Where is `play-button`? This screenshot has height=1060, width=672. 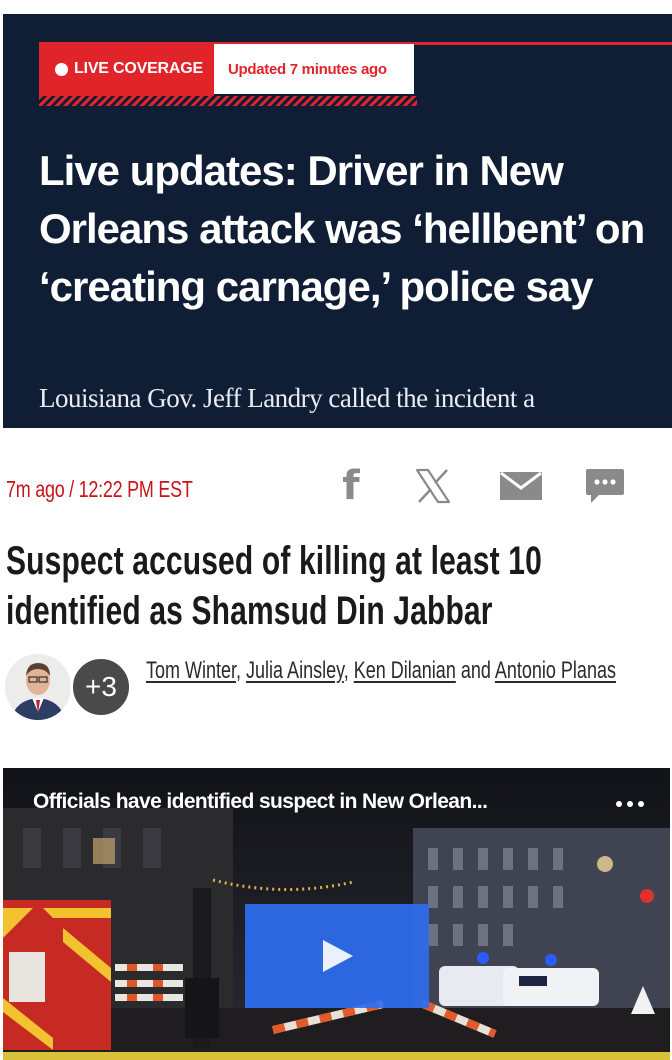
play-button is located at coordinates (337, 956).